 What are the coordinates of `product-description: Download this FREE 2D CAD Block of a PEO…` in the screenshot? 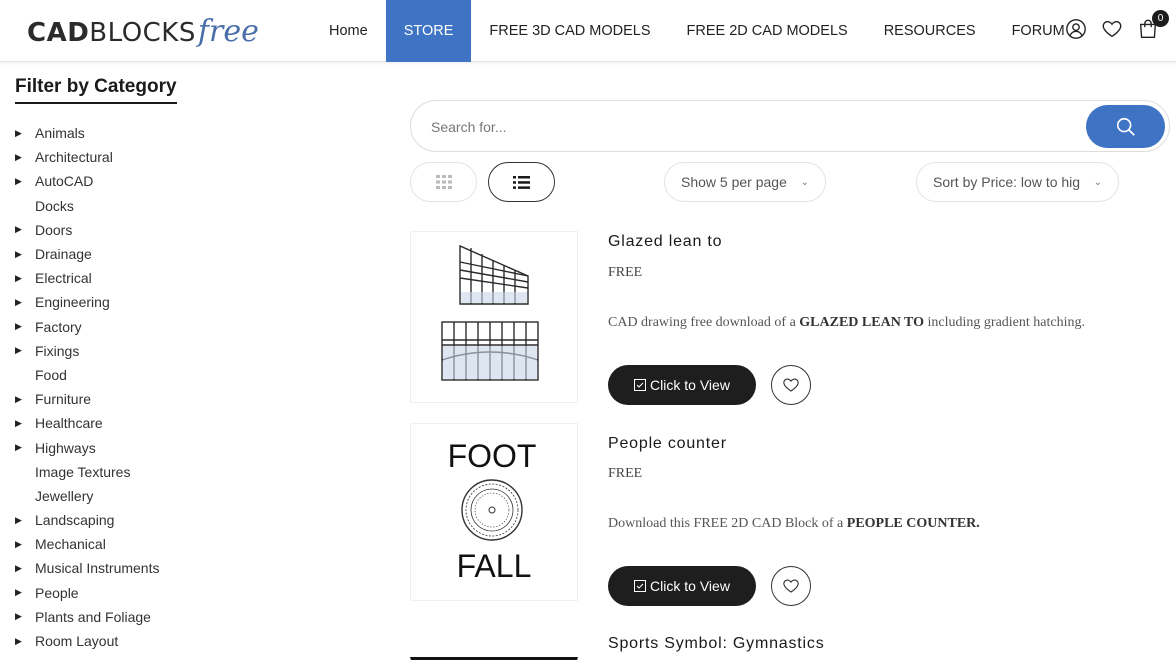 It's located at (794, 523).